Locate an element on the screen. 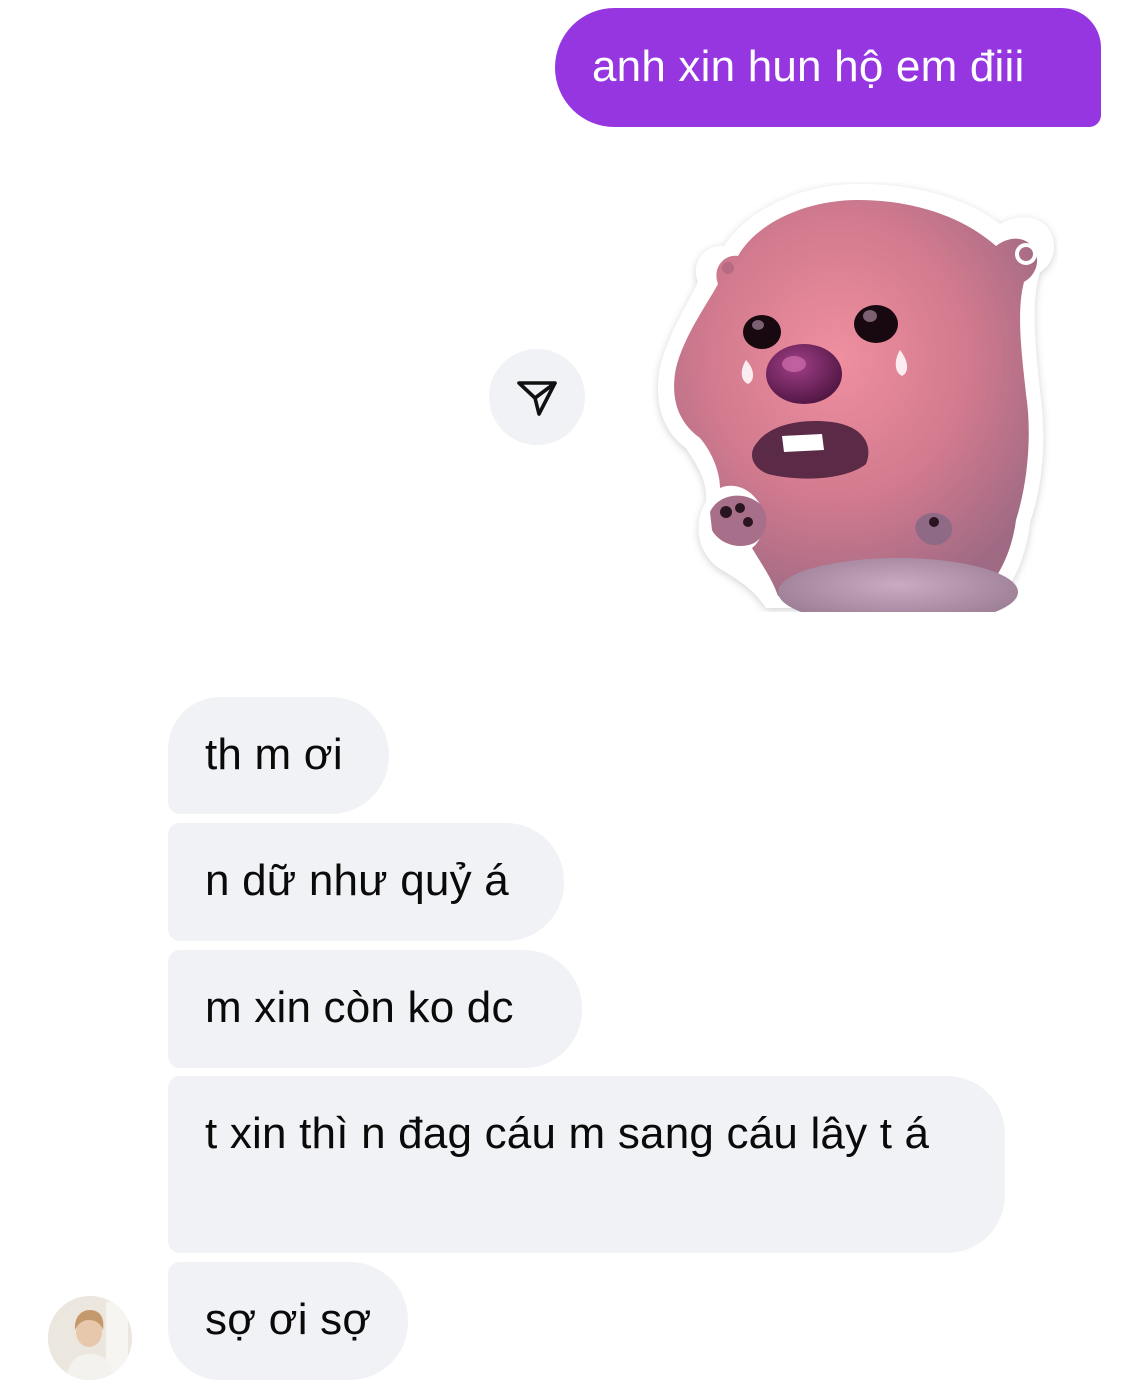  message-text: th m ơi is located at coordinates (274, 754).